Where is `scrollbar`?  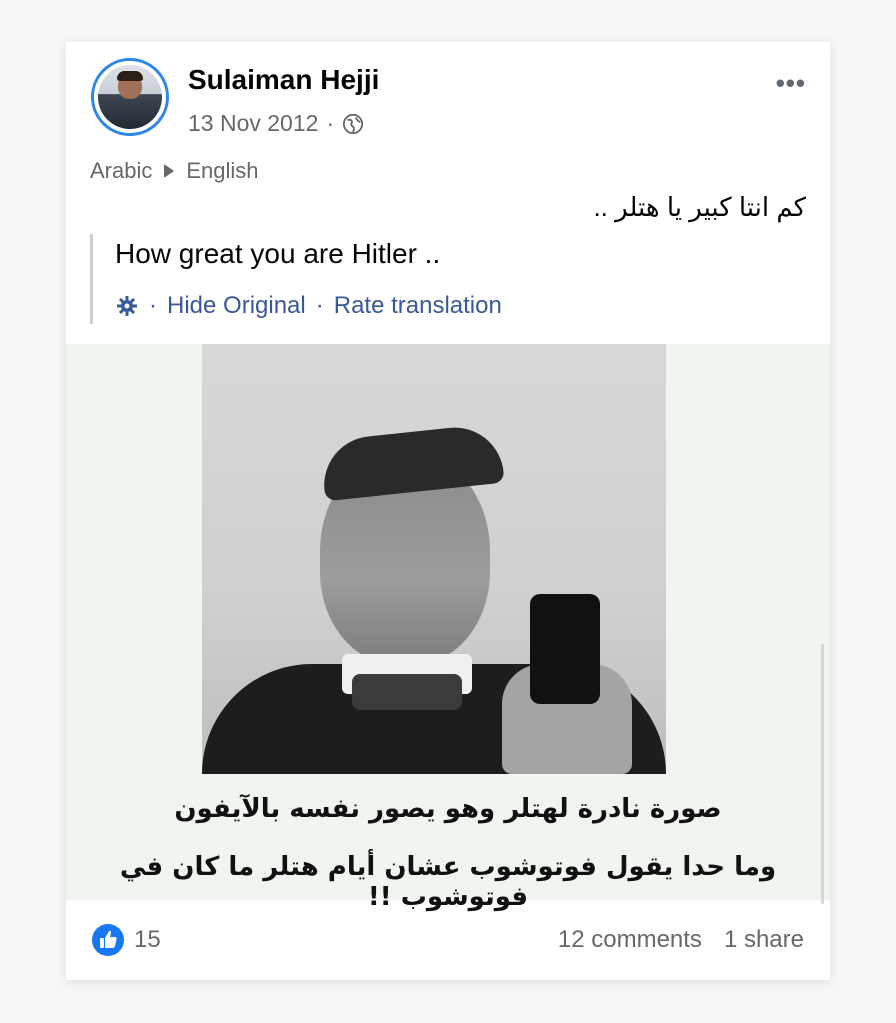 scrollbar is located at coordinates (822, 774).